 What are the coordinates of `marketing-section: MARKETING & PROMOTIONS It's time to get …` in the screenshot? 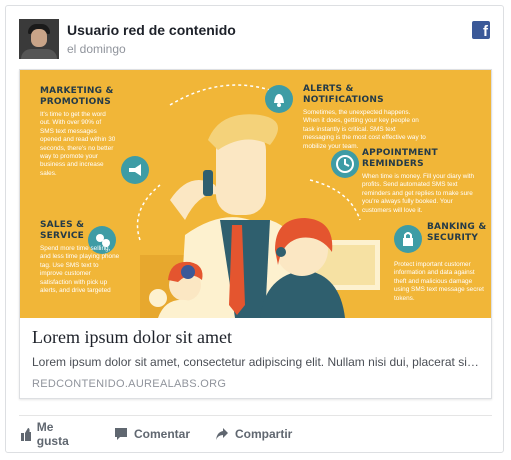 It's located at (78, 132).